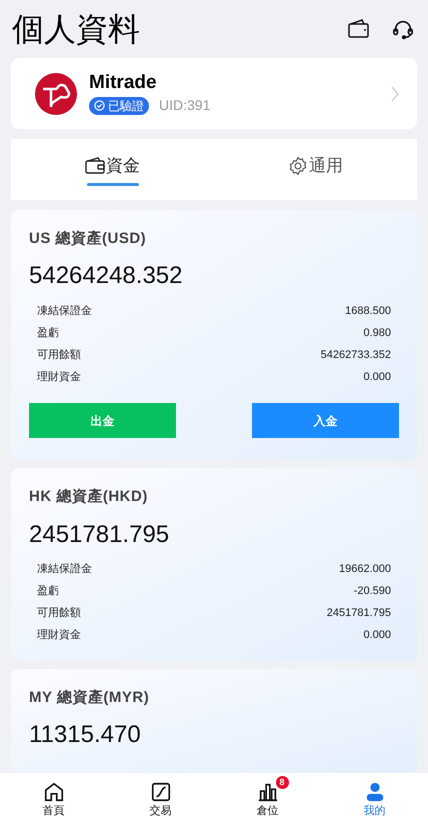 This screenshot has height=828, width=428. What do you see at coordinates (112, 169) in the screenshot?
I see `tab: 資金` at bounding box center [112, 169].